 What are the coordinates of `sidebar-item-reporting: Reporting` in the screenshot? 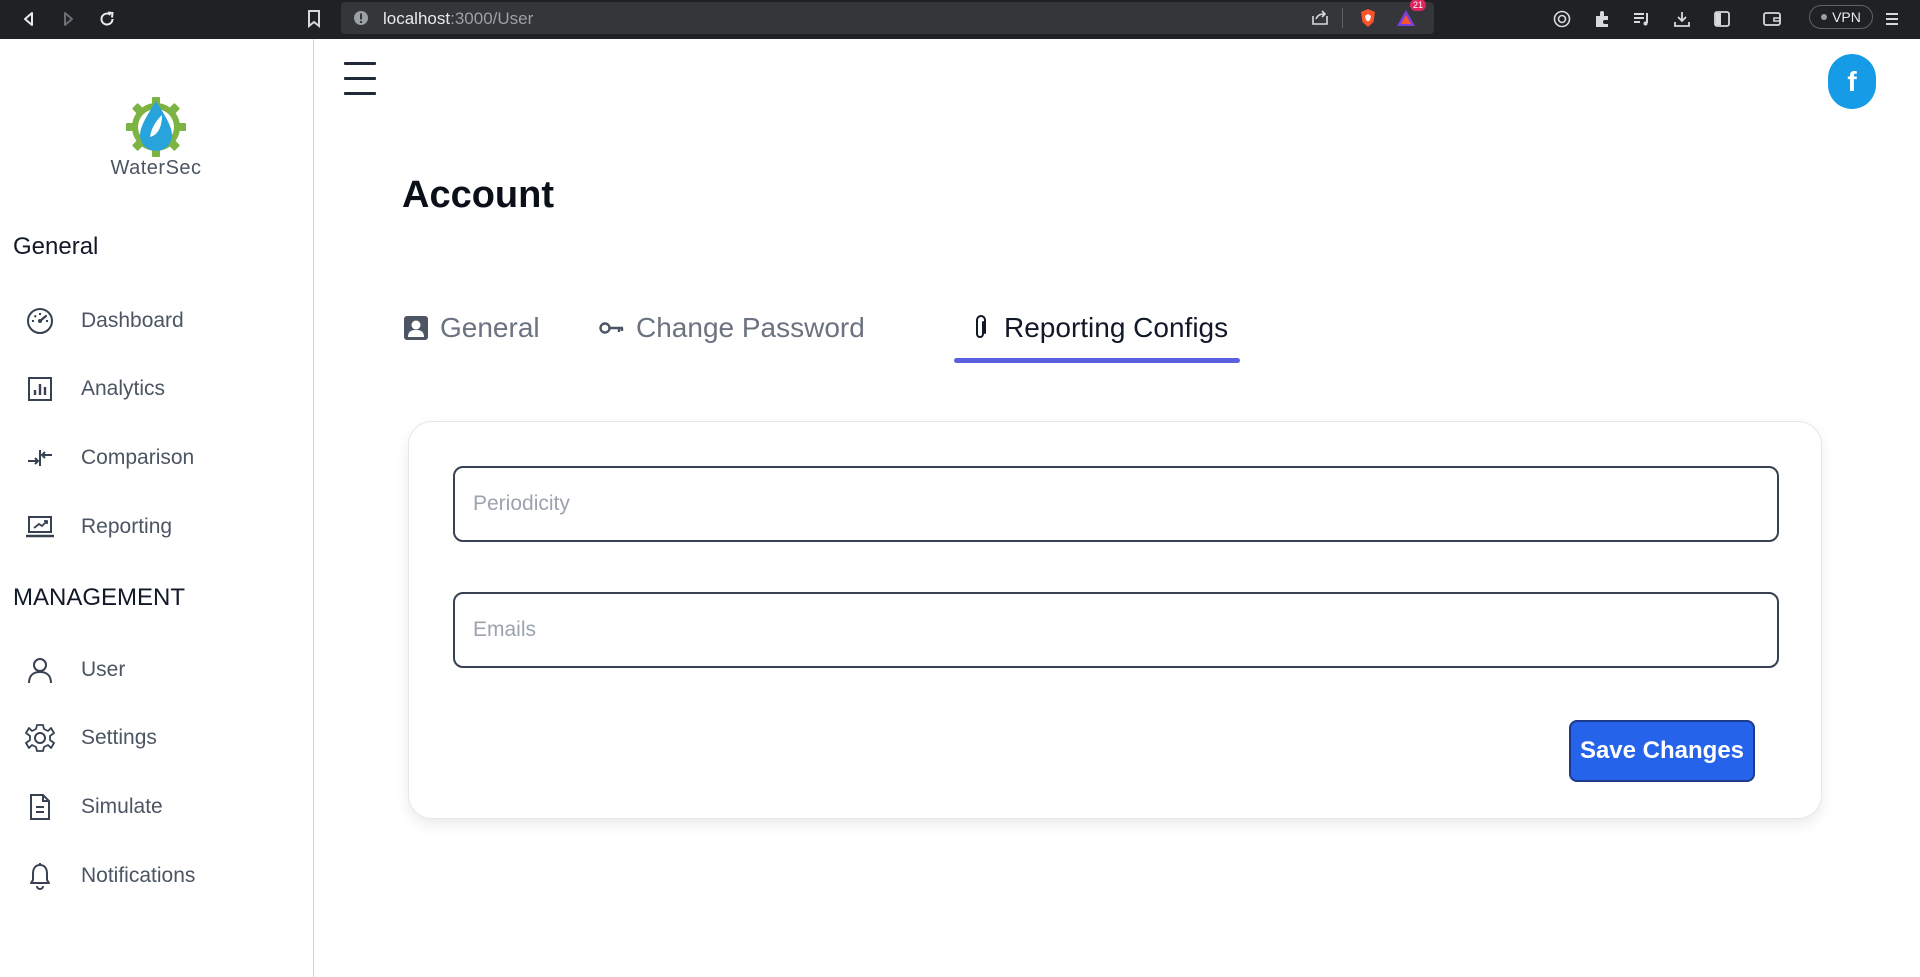 It's located at (156, 527).